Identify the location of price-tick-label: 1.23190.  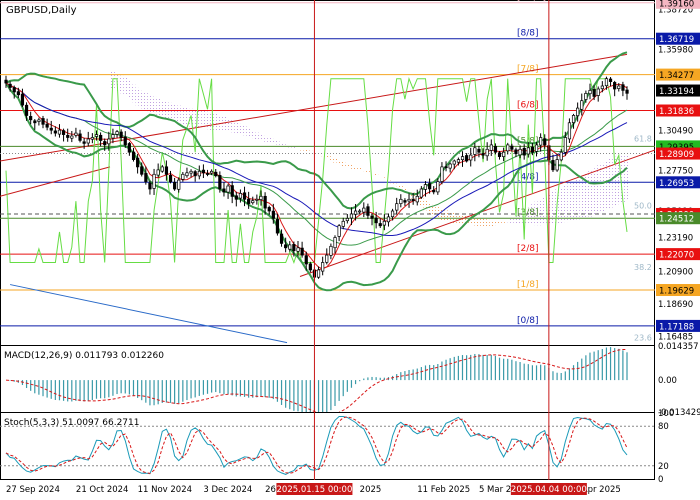
(675, 239).